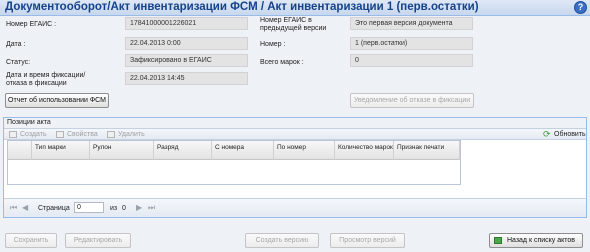 The width and height of the screenshot is (590, 252). Describe the element at coordinates (570, 134) in the screenshot. I see `refresh-button: Обновить` at that location.